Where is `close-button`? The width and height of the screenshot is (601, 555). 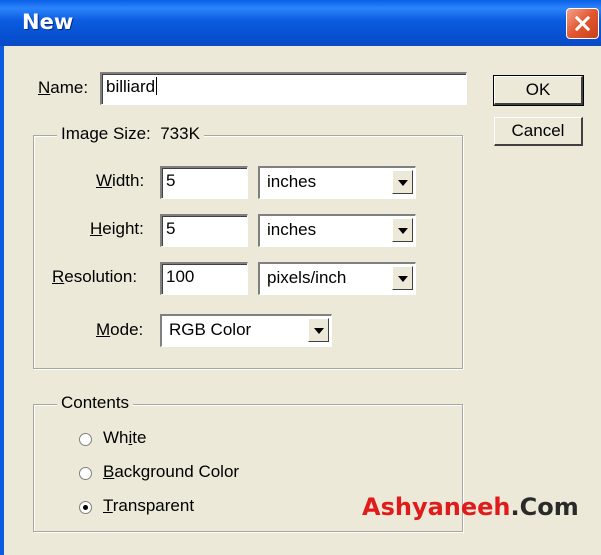 close-button is located at coordinates (582, 23).